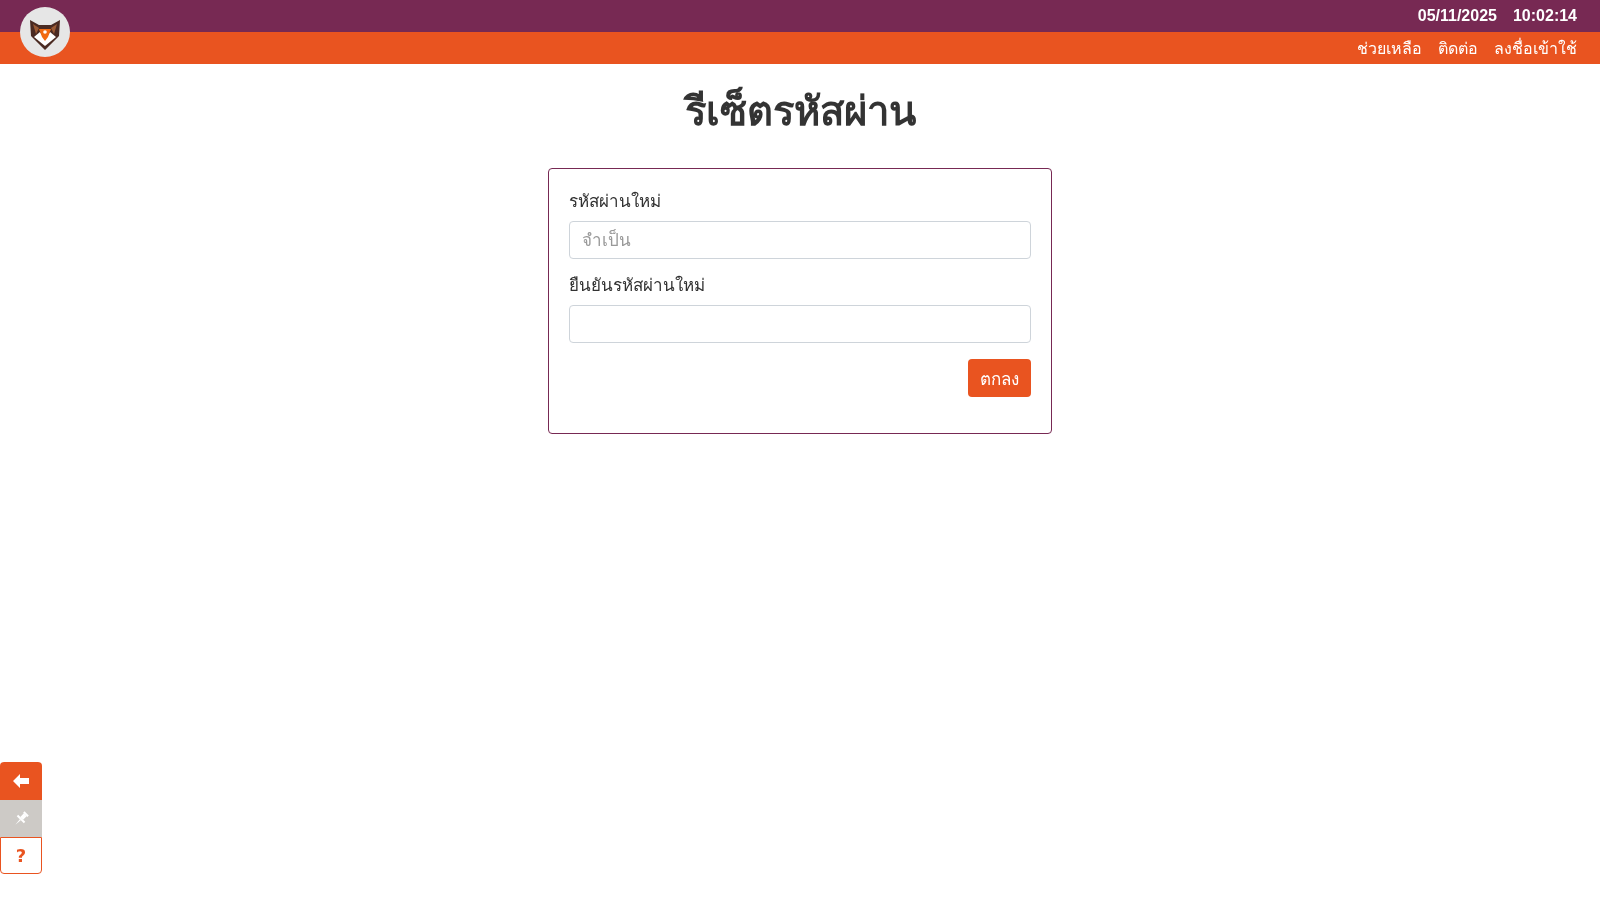 This screenshot has height=900, width=1600. Describe the element at coordinates (800, 110) in the screenshot. I see `page-title: รีเซ็ตรหัสผ่าน` at that location.